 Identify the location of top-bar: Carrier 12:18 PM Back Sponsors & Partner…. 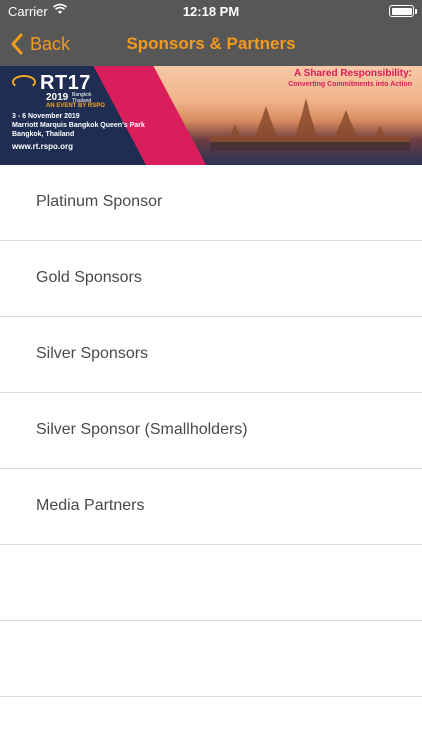
(211, 33).